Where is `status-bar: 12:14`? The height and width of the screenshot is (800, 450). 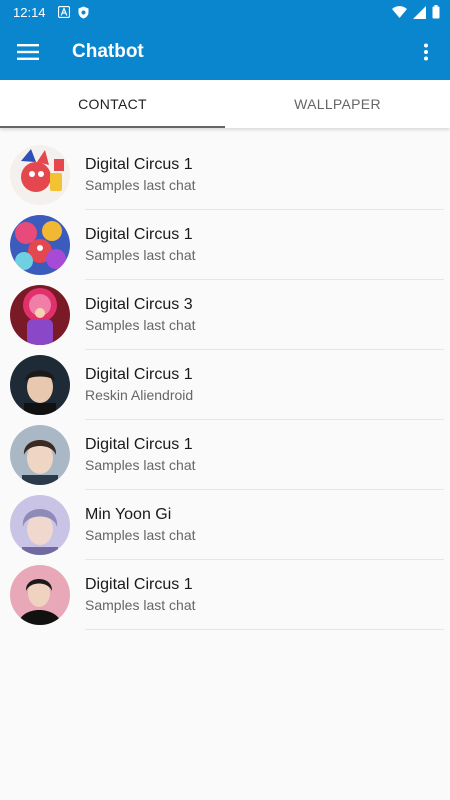
status-bar: 12:14 is located at coordinates (225, 12).